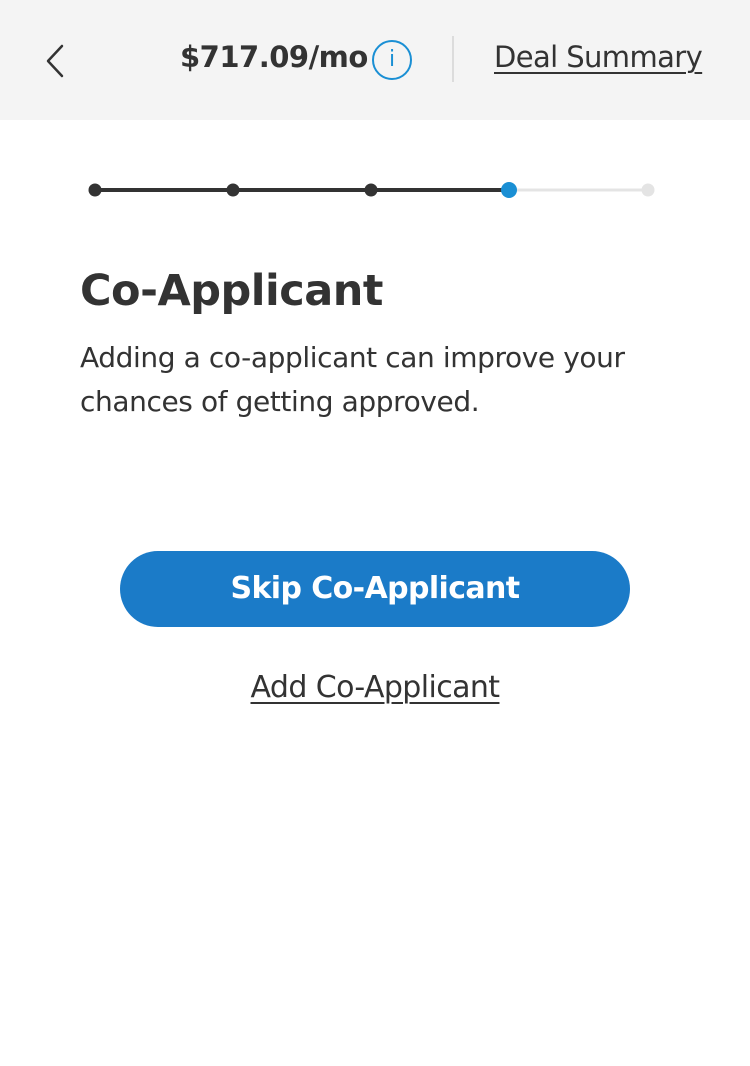 This screenshot has width=750, height=1066. What do you see at coordinates (231, 291) in the screenshot?
I see `page-title: Co-Applicant` at bounding box center [231, 291].